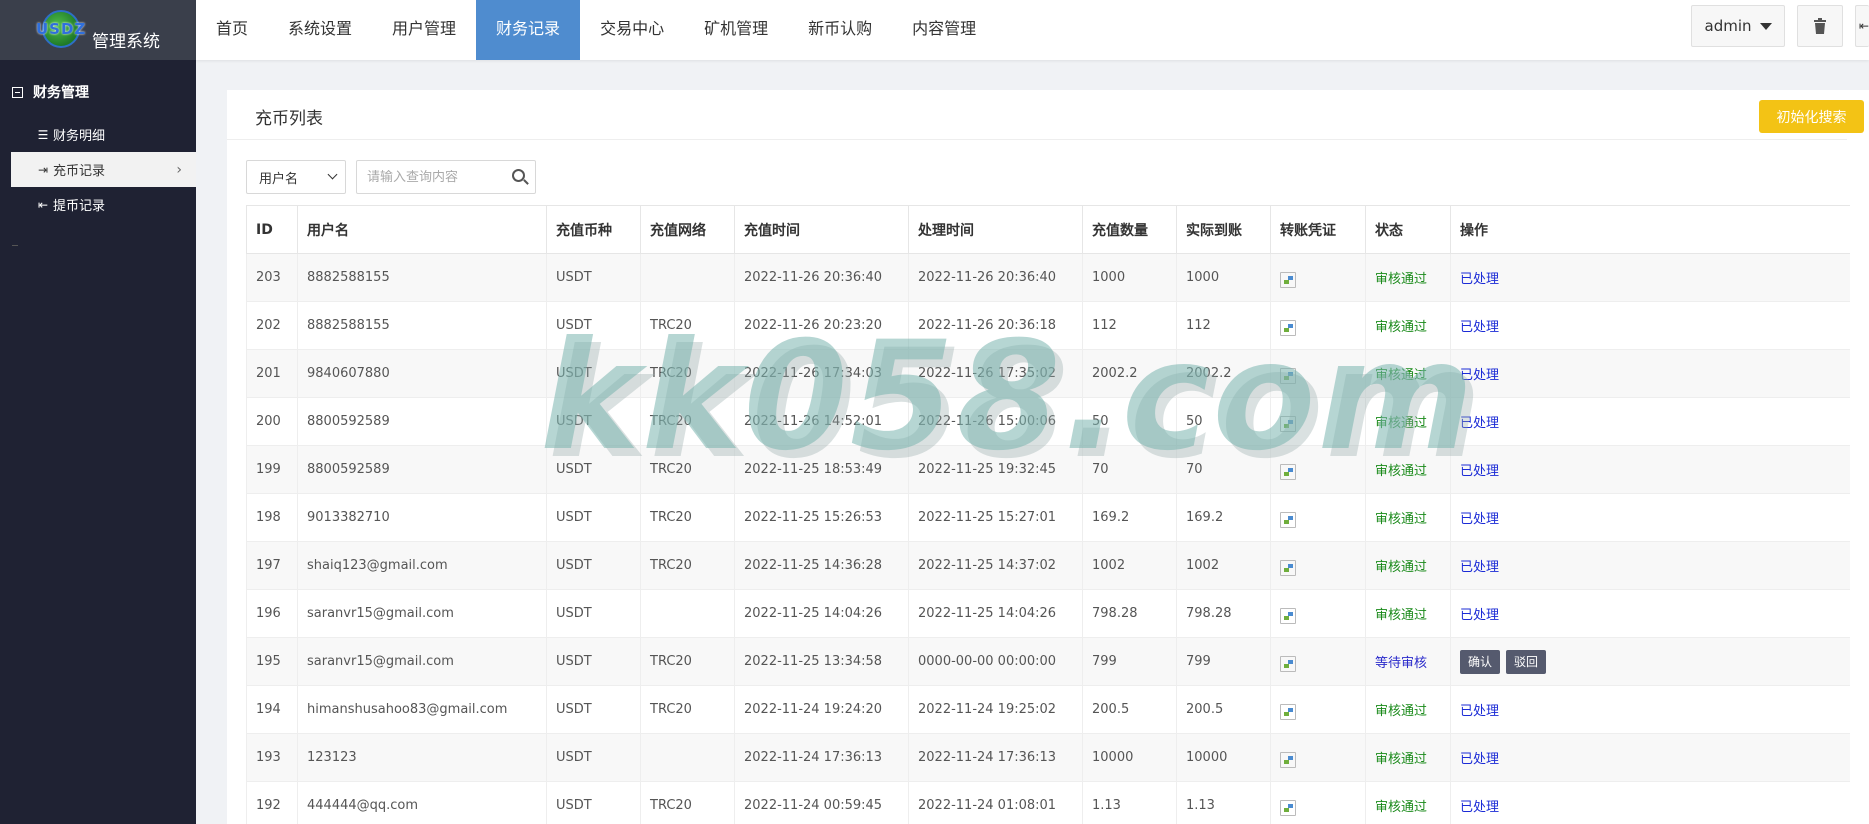 This screenshot has height=824, width=1869. I want to click on cell-id: 203, so click(272, 277).